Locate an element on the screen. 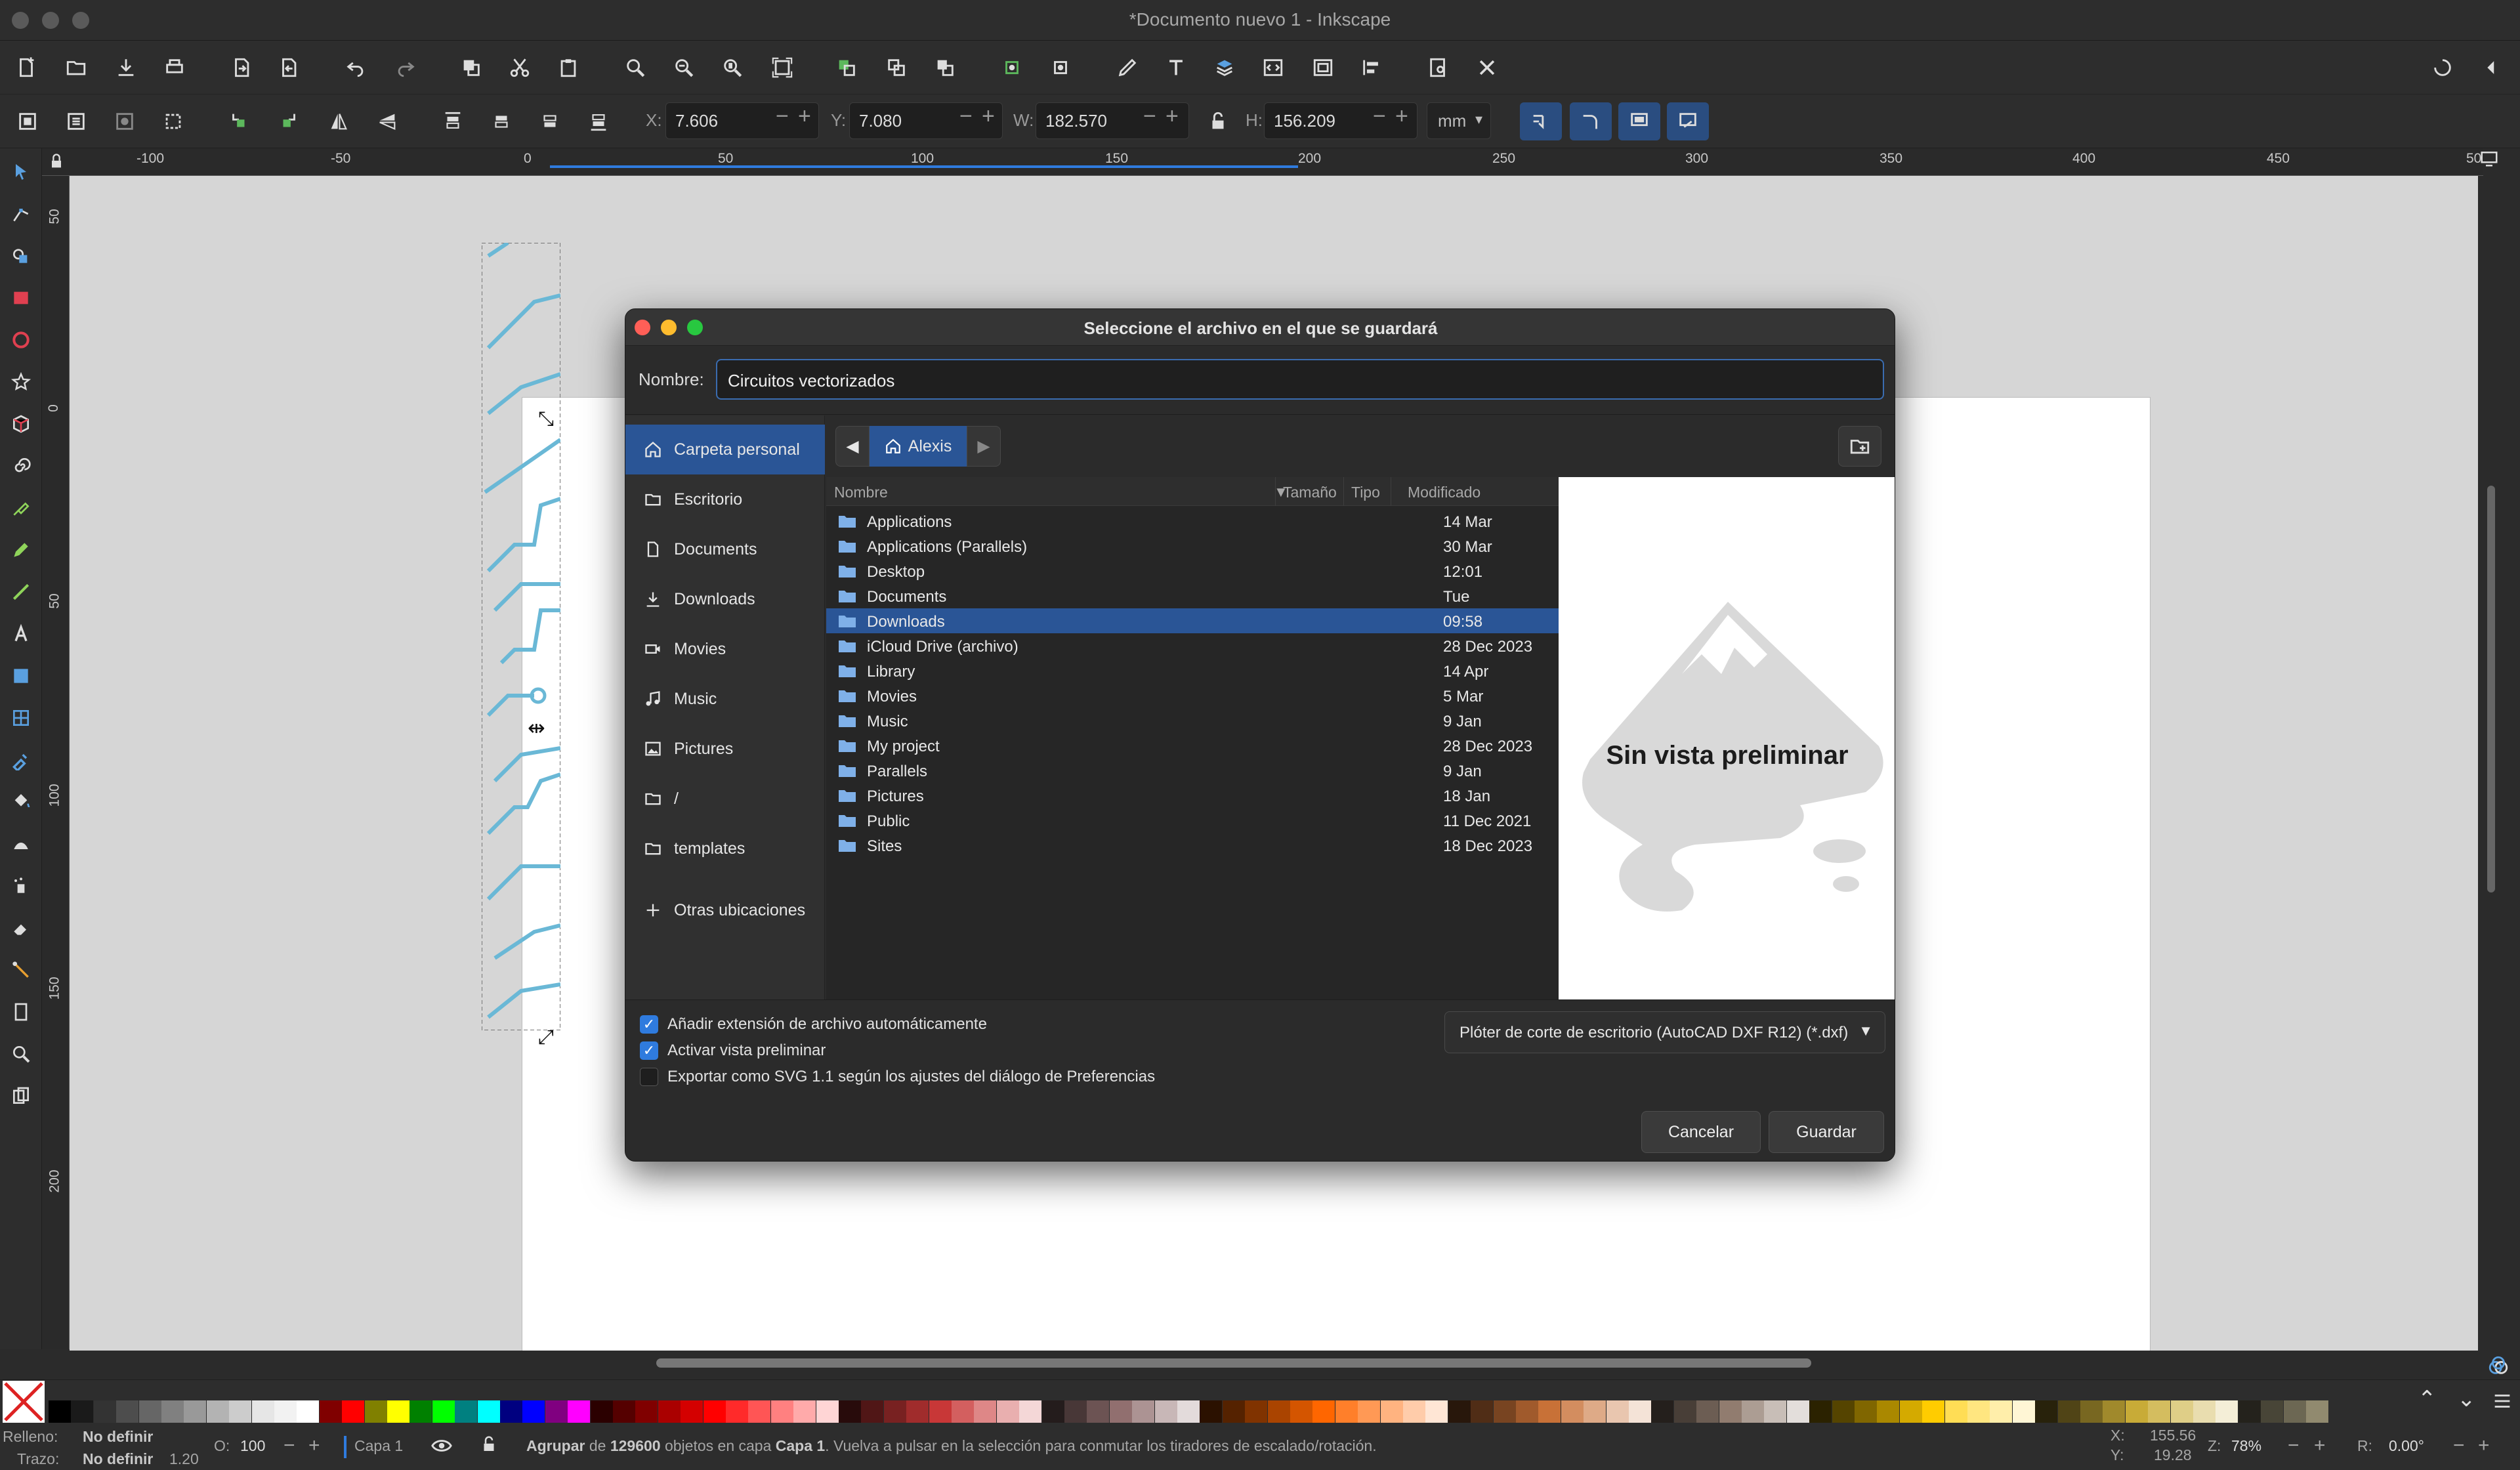  file-row: Movies 5 Mar is located at coordinates (1201, 695).